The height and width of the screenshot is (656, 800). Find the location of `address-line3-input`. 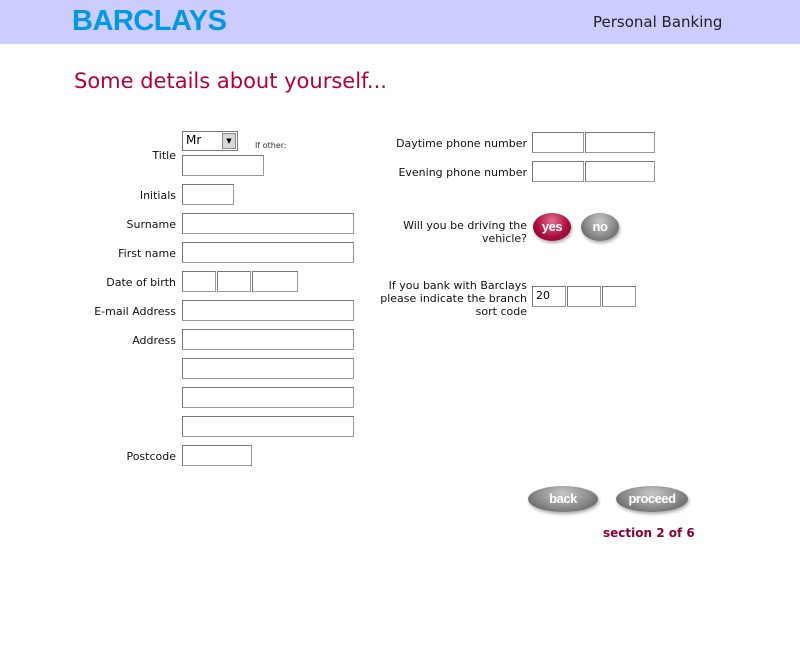

address-line3-input is located at coordinates (268, 397).